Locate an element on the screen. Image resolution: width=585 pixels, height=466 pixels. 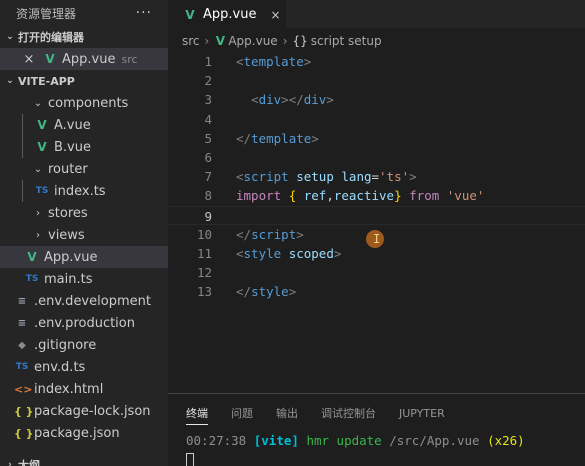
panel-tab: 输出 is located at coordinates (287, 413).